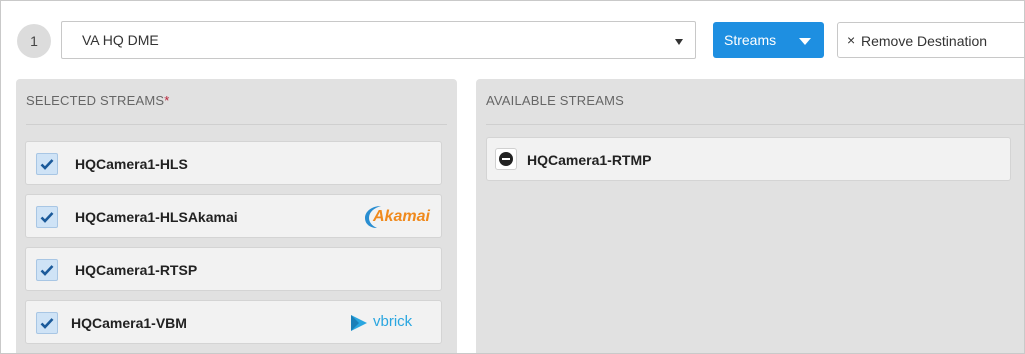 Image resolution: width=1025 pixels, height=354 pixels. What do you see at coordinates (131, 164) in the screenshot?
I see `stream-name: HQCamera1-HLS` at bounding box center [131, 164].